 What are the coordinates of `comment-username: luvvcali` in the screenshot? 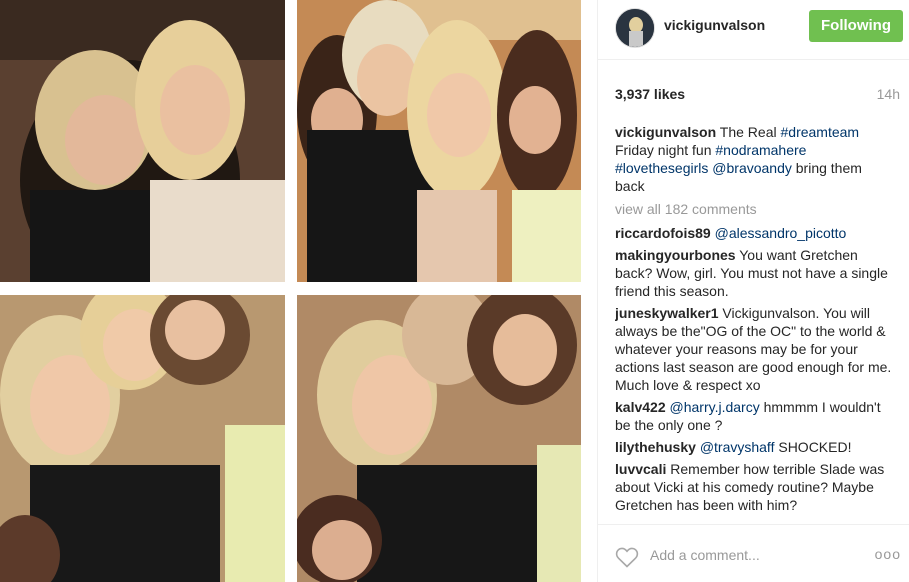 It's located at (640, 469).